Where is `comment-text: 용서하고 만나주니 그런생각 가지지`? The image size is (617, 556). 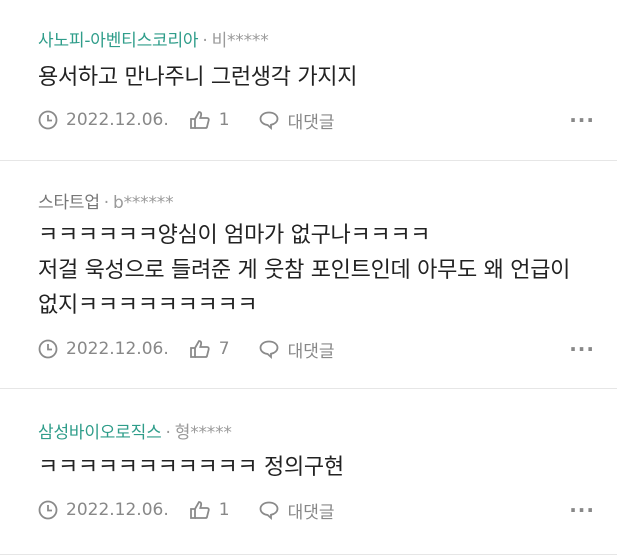
comment-text: 용서하고 만나주니 그런생각 가지지 is located at coordinates (197, 77).